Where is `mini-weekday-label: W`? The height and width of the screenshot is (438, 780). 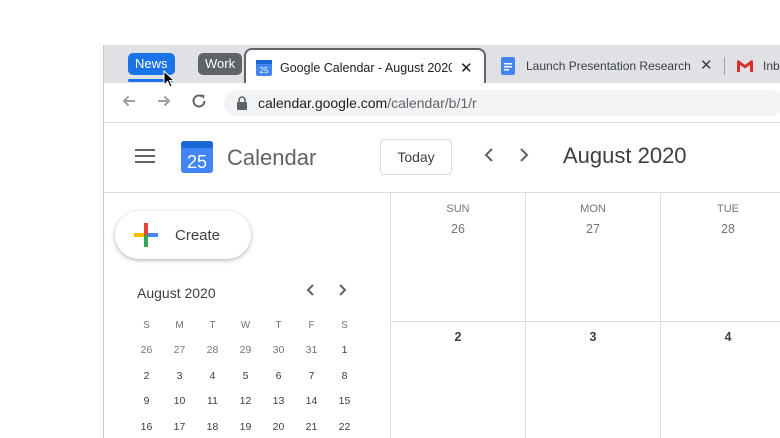
mini-weekday-label: W is located at coordinates (245, 325).